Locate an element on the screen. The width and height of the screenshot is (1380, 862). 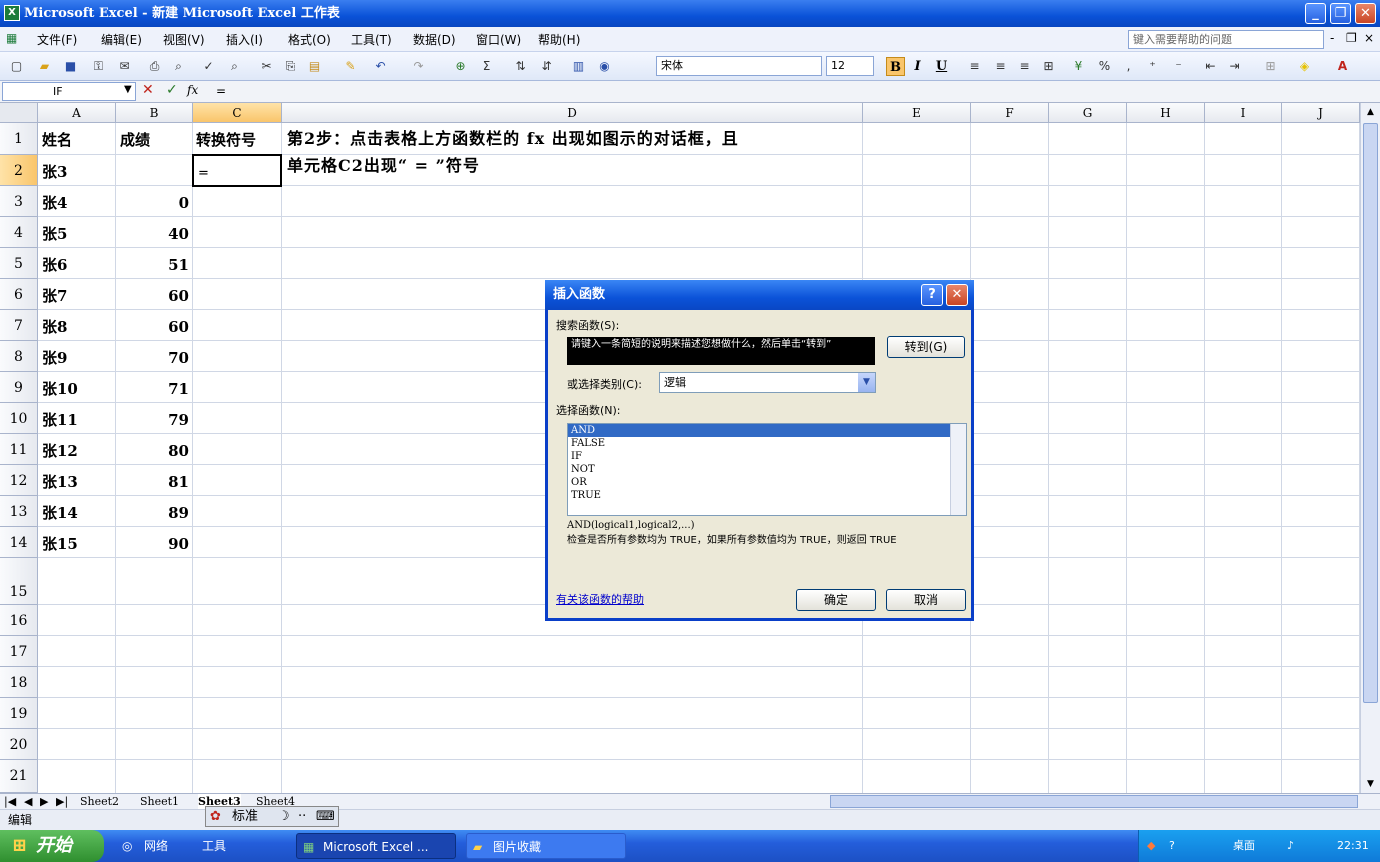
category-select: 逻辑 ▼ is located at coordinates (767, 382).